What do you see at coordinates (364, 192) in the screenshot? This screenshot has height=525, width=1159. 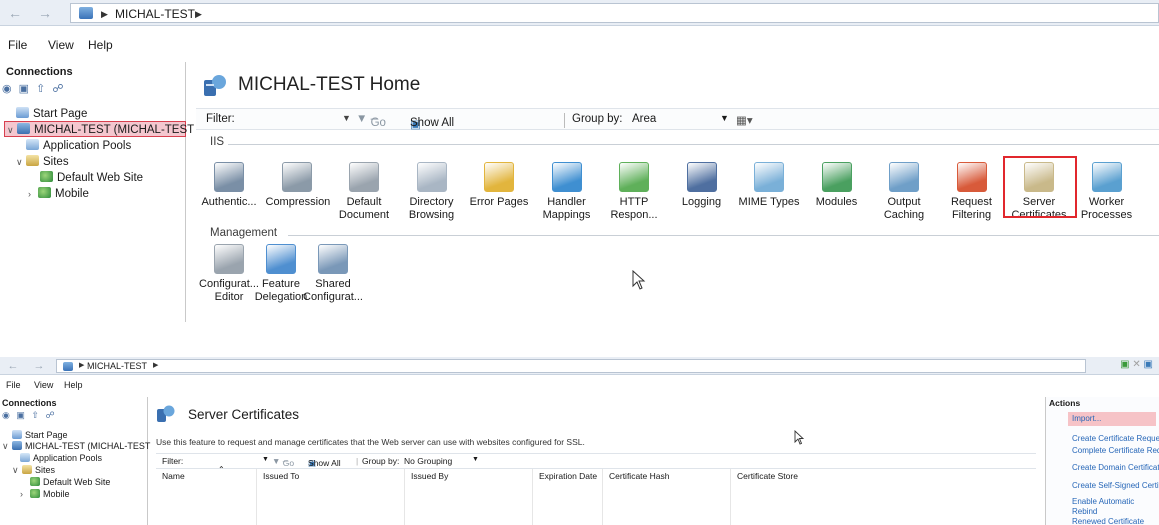 I see `feature-default-document: Default Document` at bounding box center [364, 192].